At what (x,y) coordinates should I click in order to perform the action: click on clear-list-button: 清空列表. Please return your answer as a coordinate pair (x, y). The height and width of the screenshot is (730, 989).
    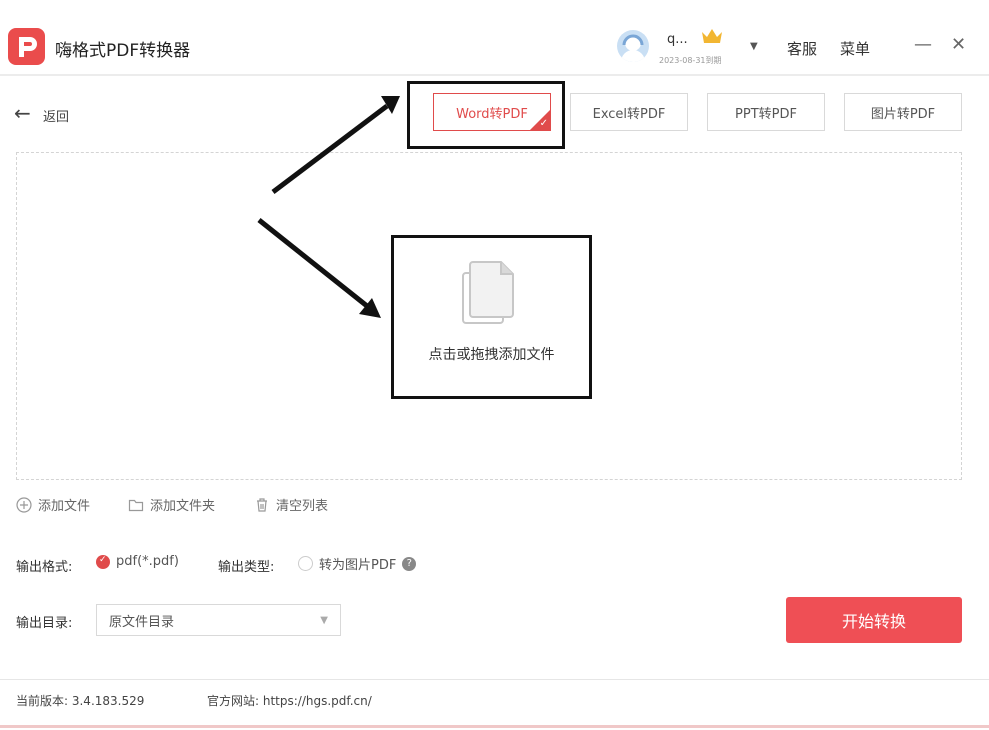
    Looking at the image, I should click on (291, 504).